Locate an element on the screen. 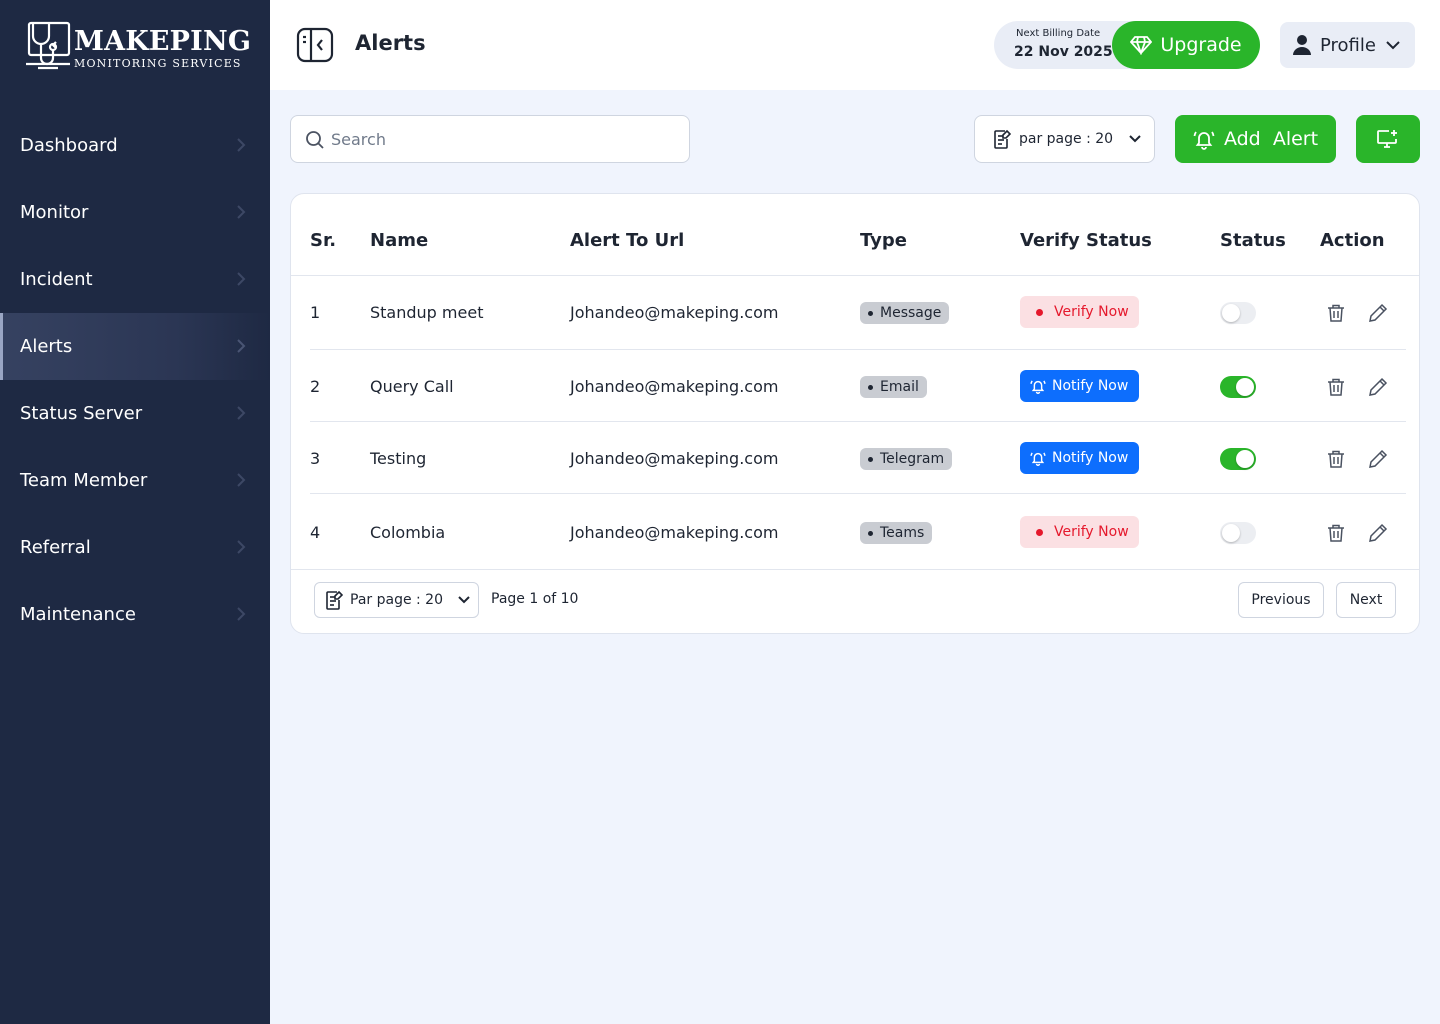  add-alert-button: Add Alert is located at coordinates (1255, 139).